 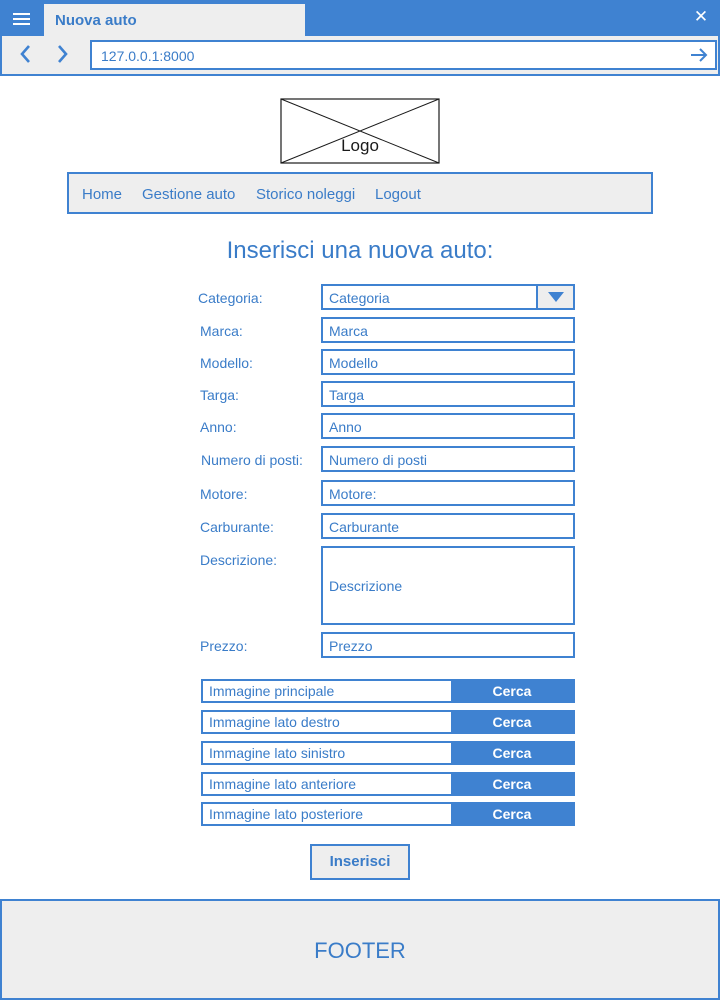 I want to click on descrizione-textarea: Descrizione, so click(x=448, y=585).